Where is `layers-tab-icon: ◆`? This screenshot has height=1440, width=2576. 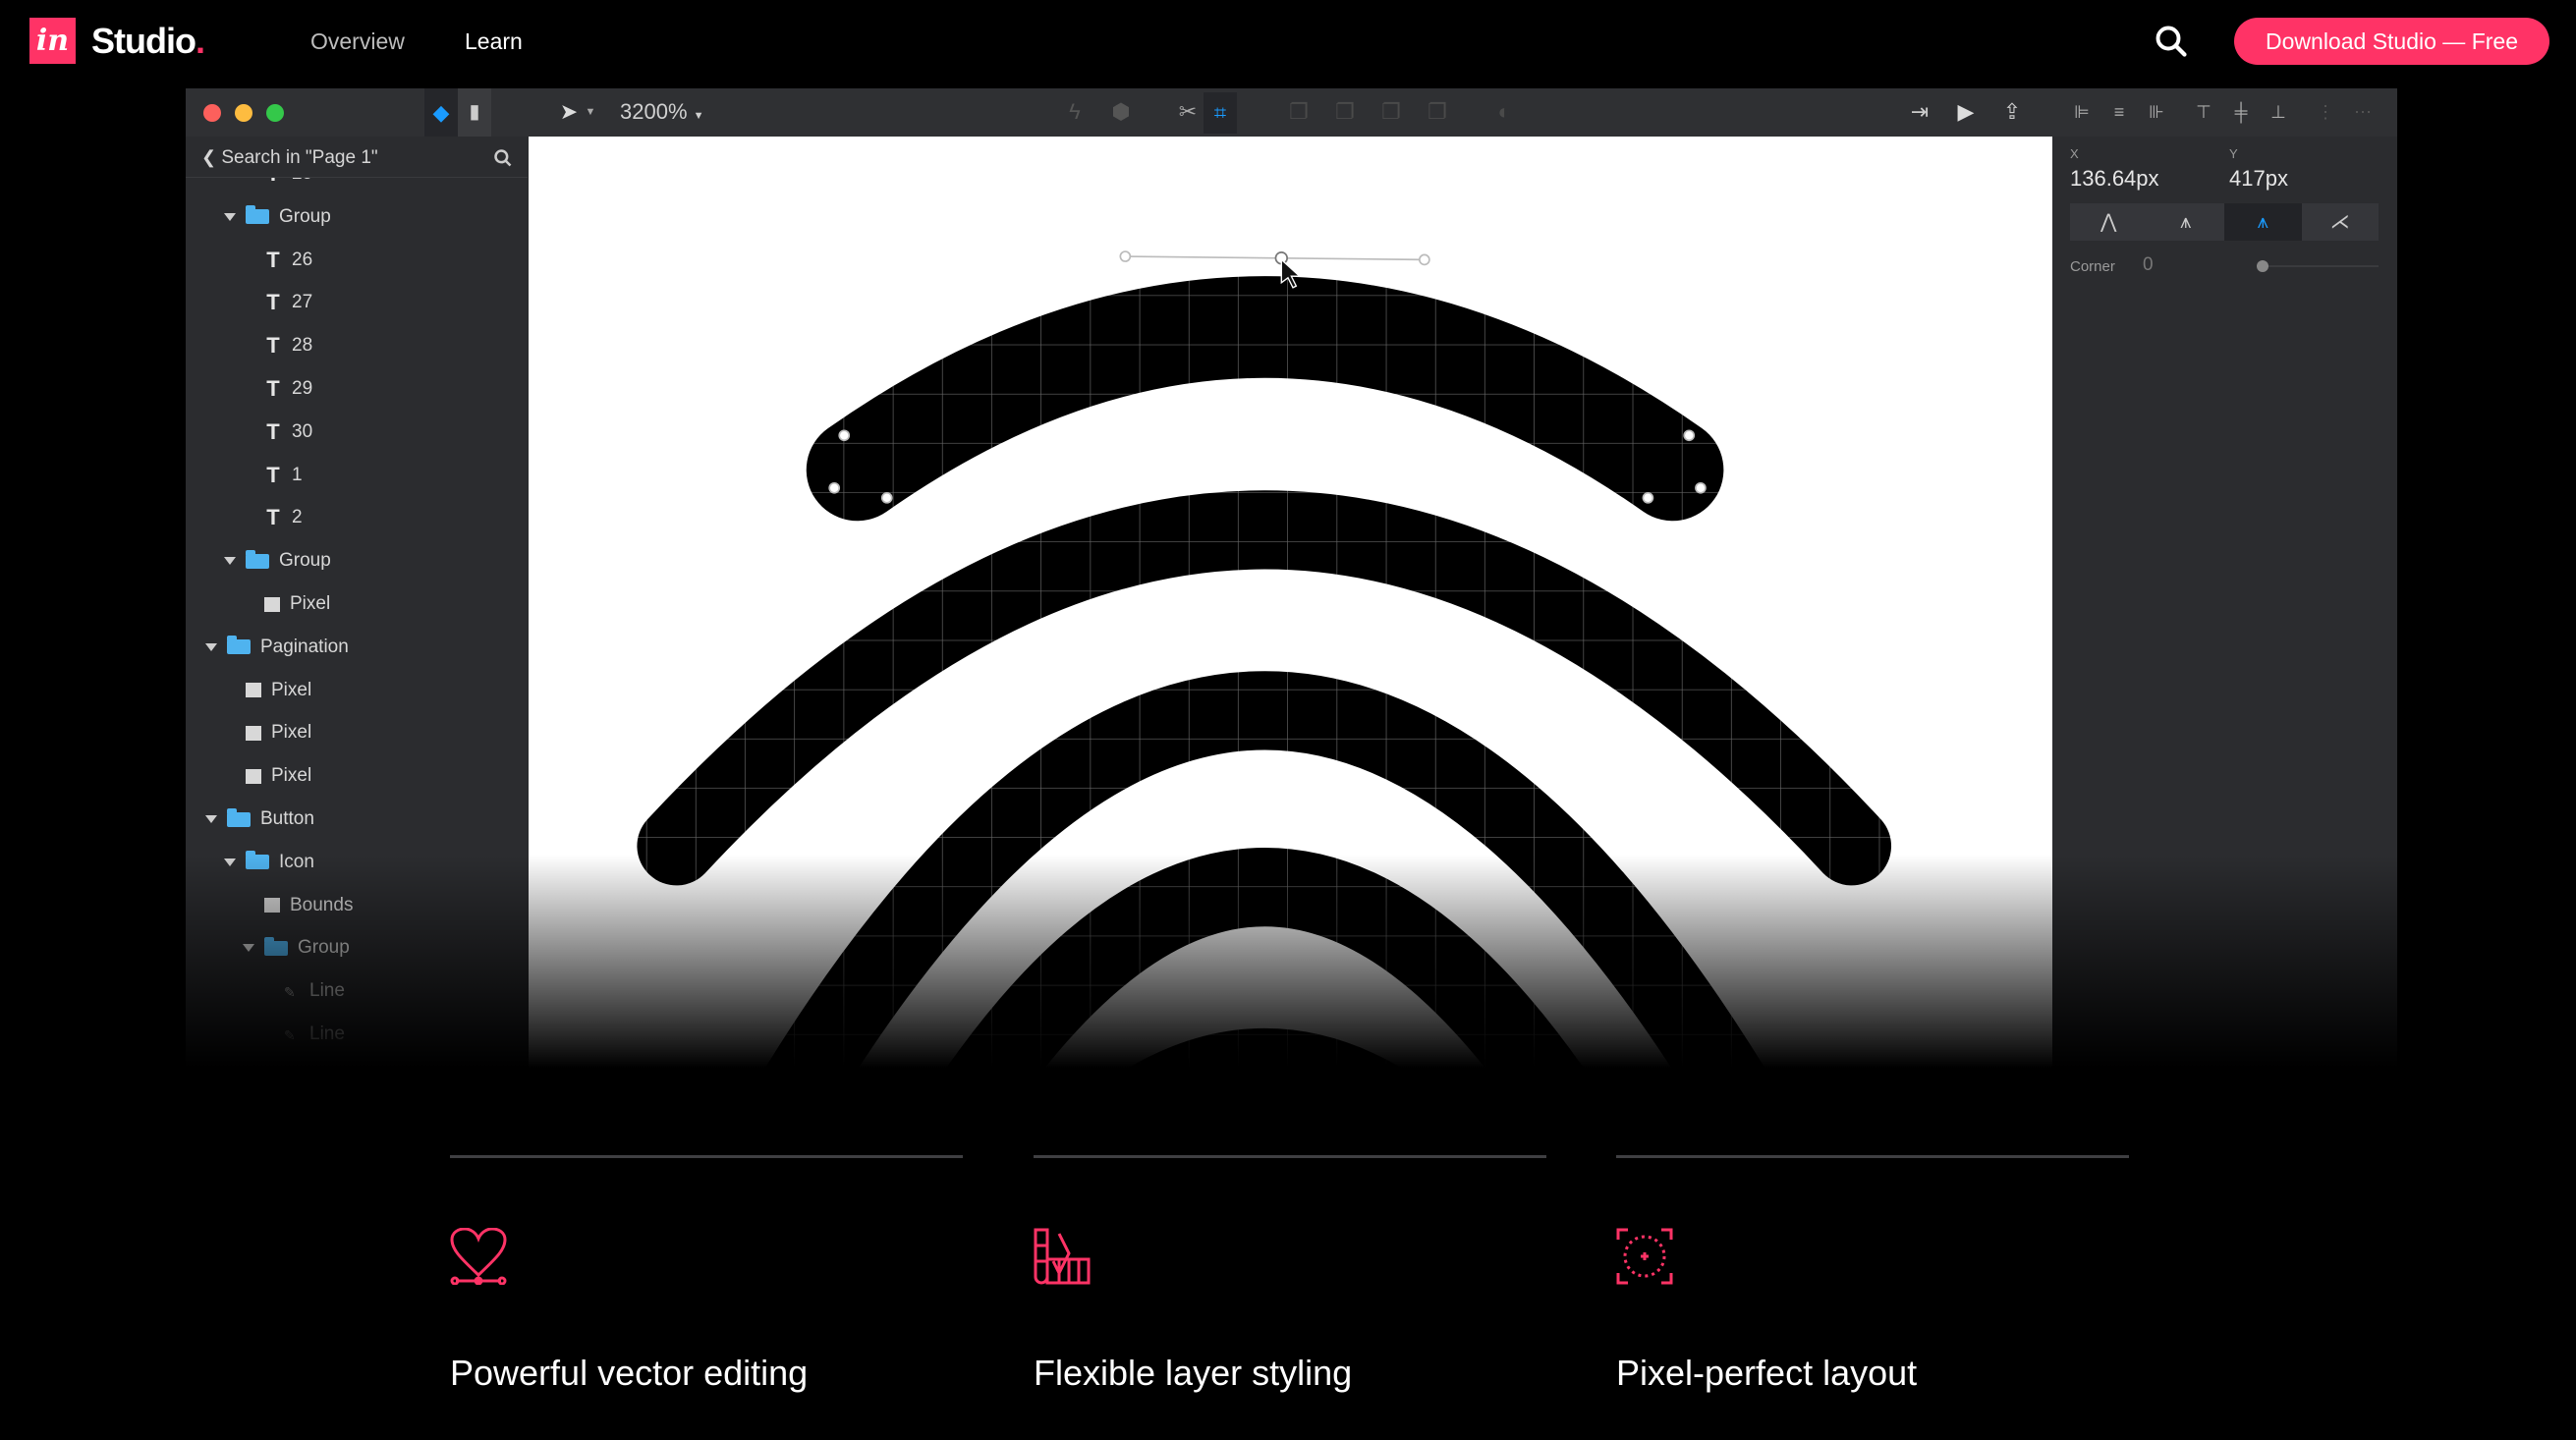
layers-tab-icon: ◆ is located at coordinates (441, 112).